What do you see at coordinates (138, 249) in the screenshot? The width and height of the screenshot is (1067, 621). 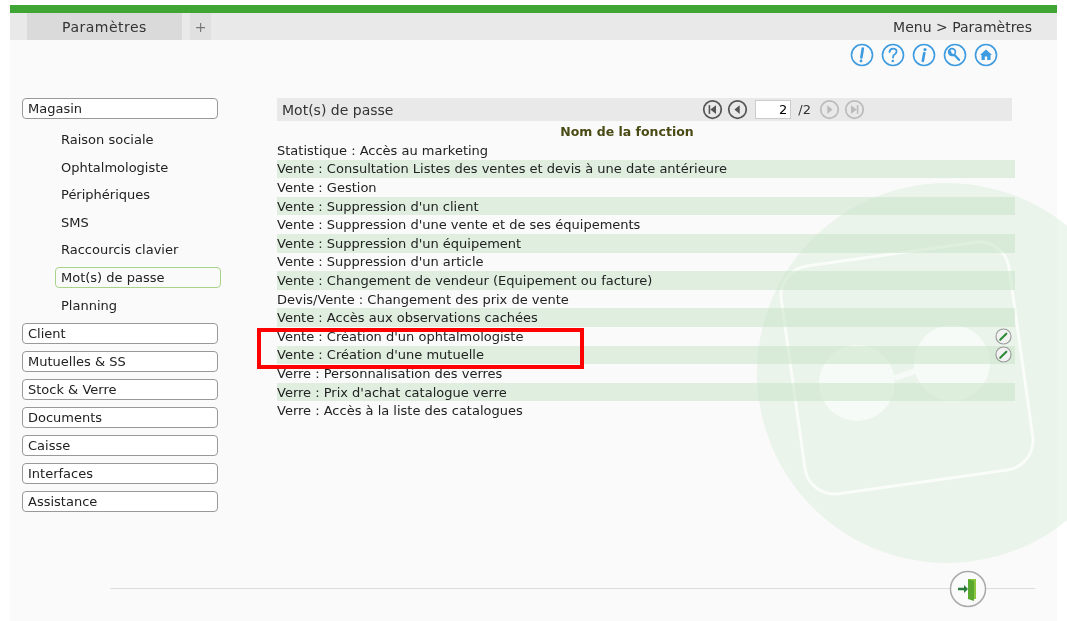 I see `sidebar-subitem: Raccourcis clavier` at bounding box center [138, 249].